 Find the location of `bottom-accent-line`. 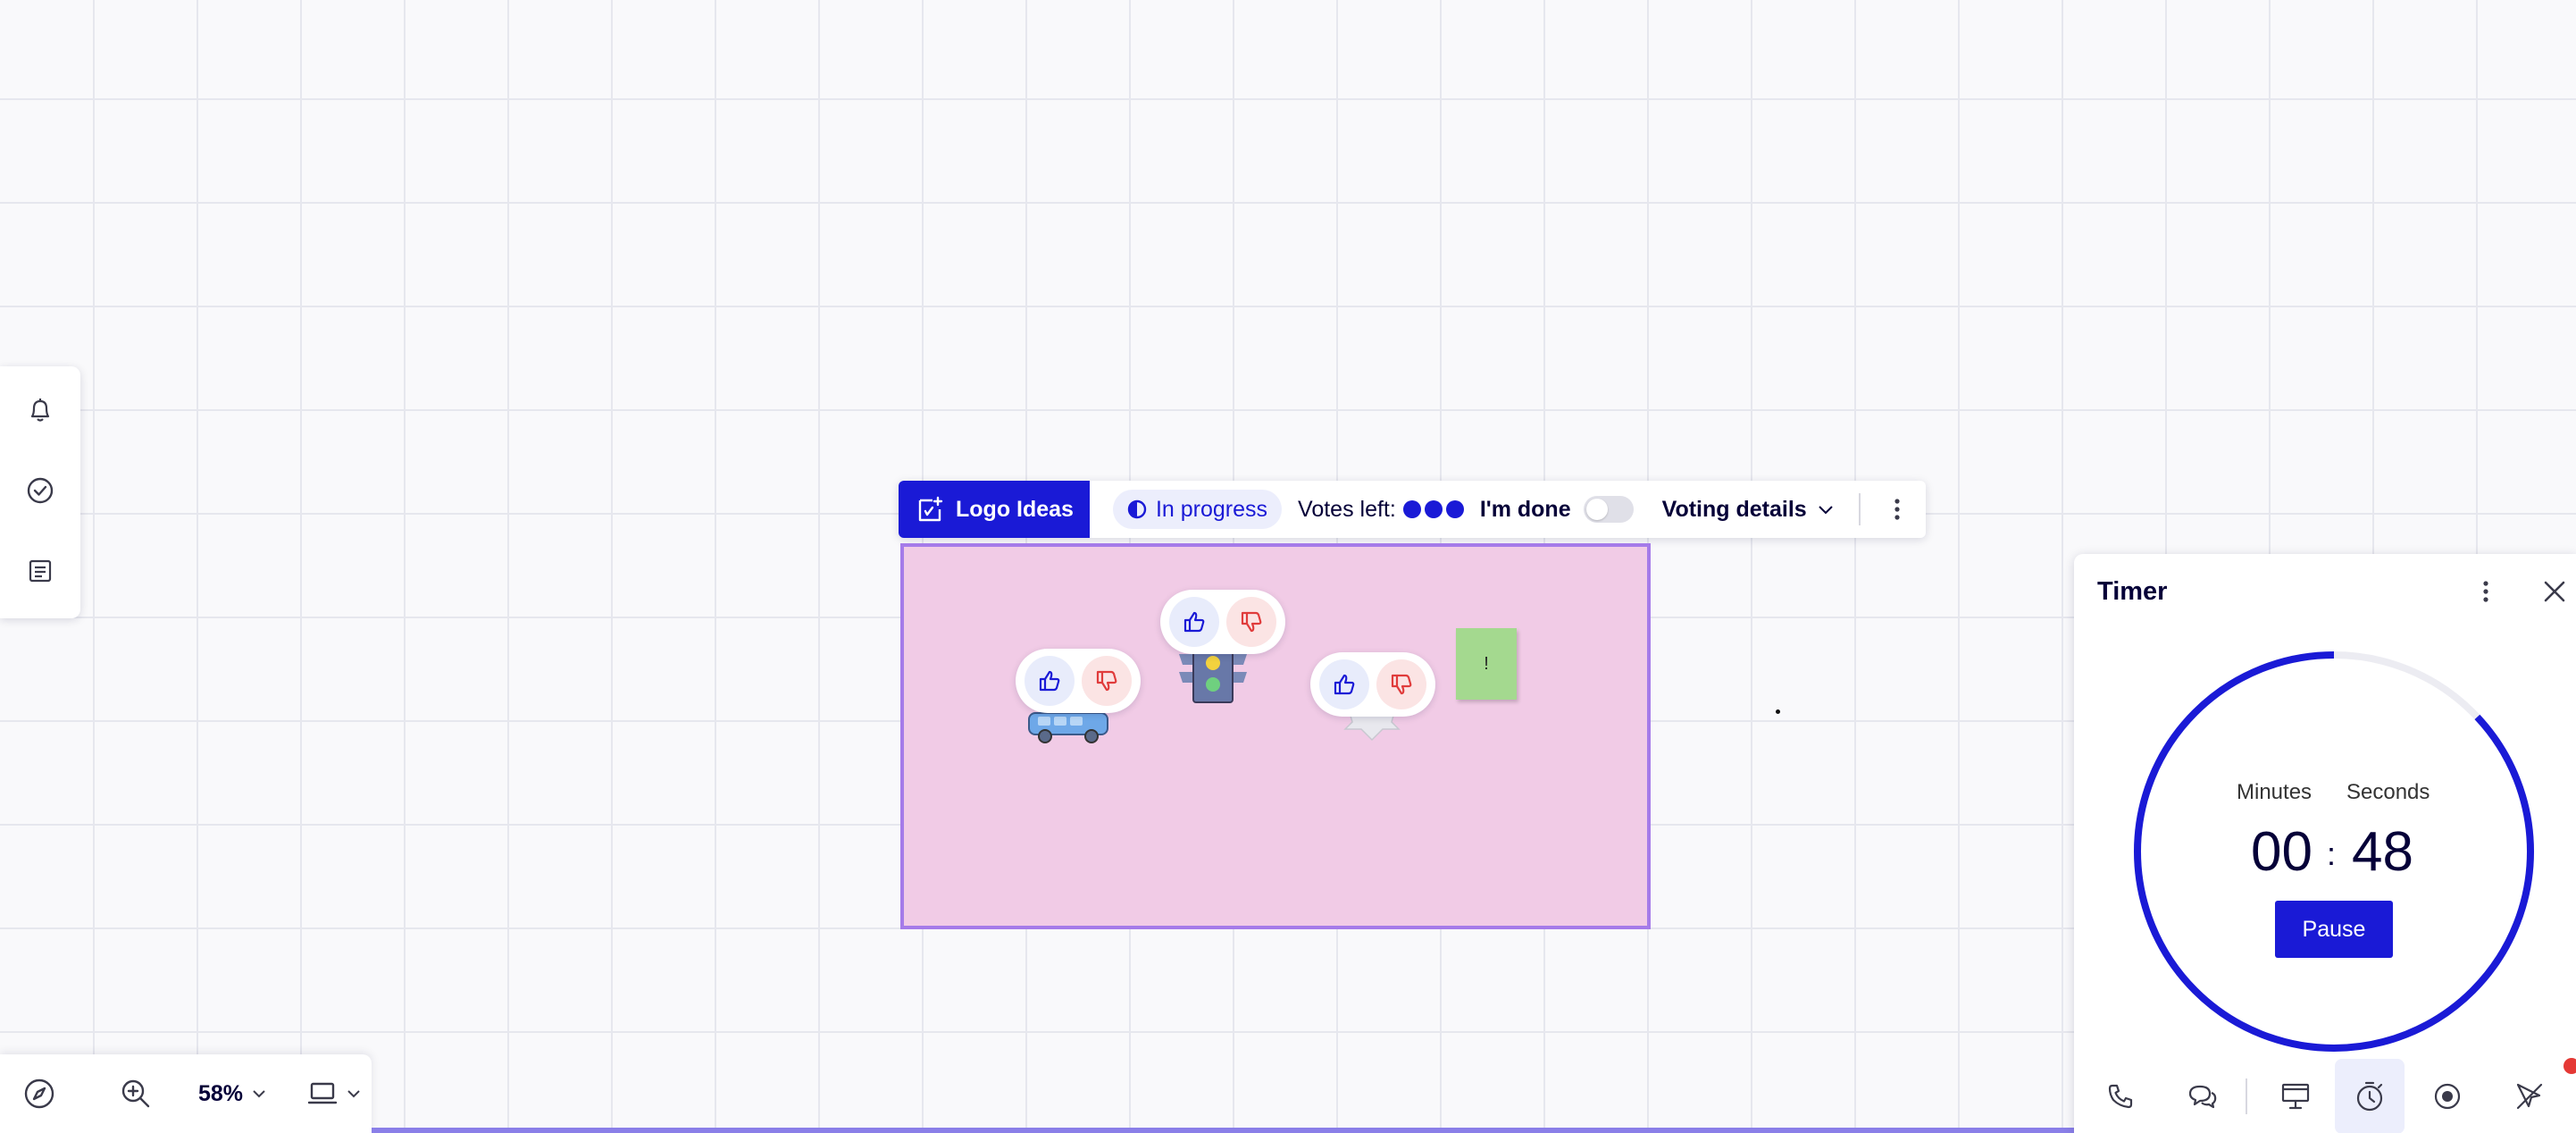

bottom-accent-line is located at coordinates (1225, 1130).